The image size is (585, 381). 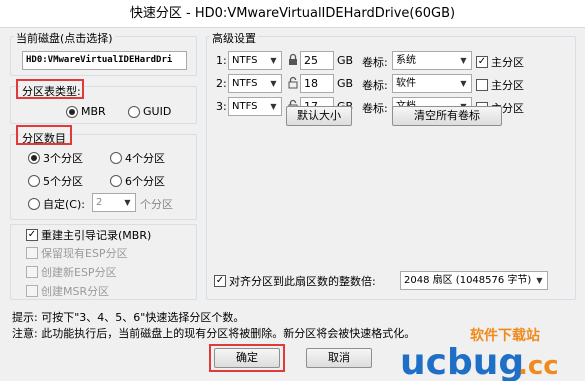 I want to click on row-3-volume-prefix: 卷标:, so click(x=375, y=108).